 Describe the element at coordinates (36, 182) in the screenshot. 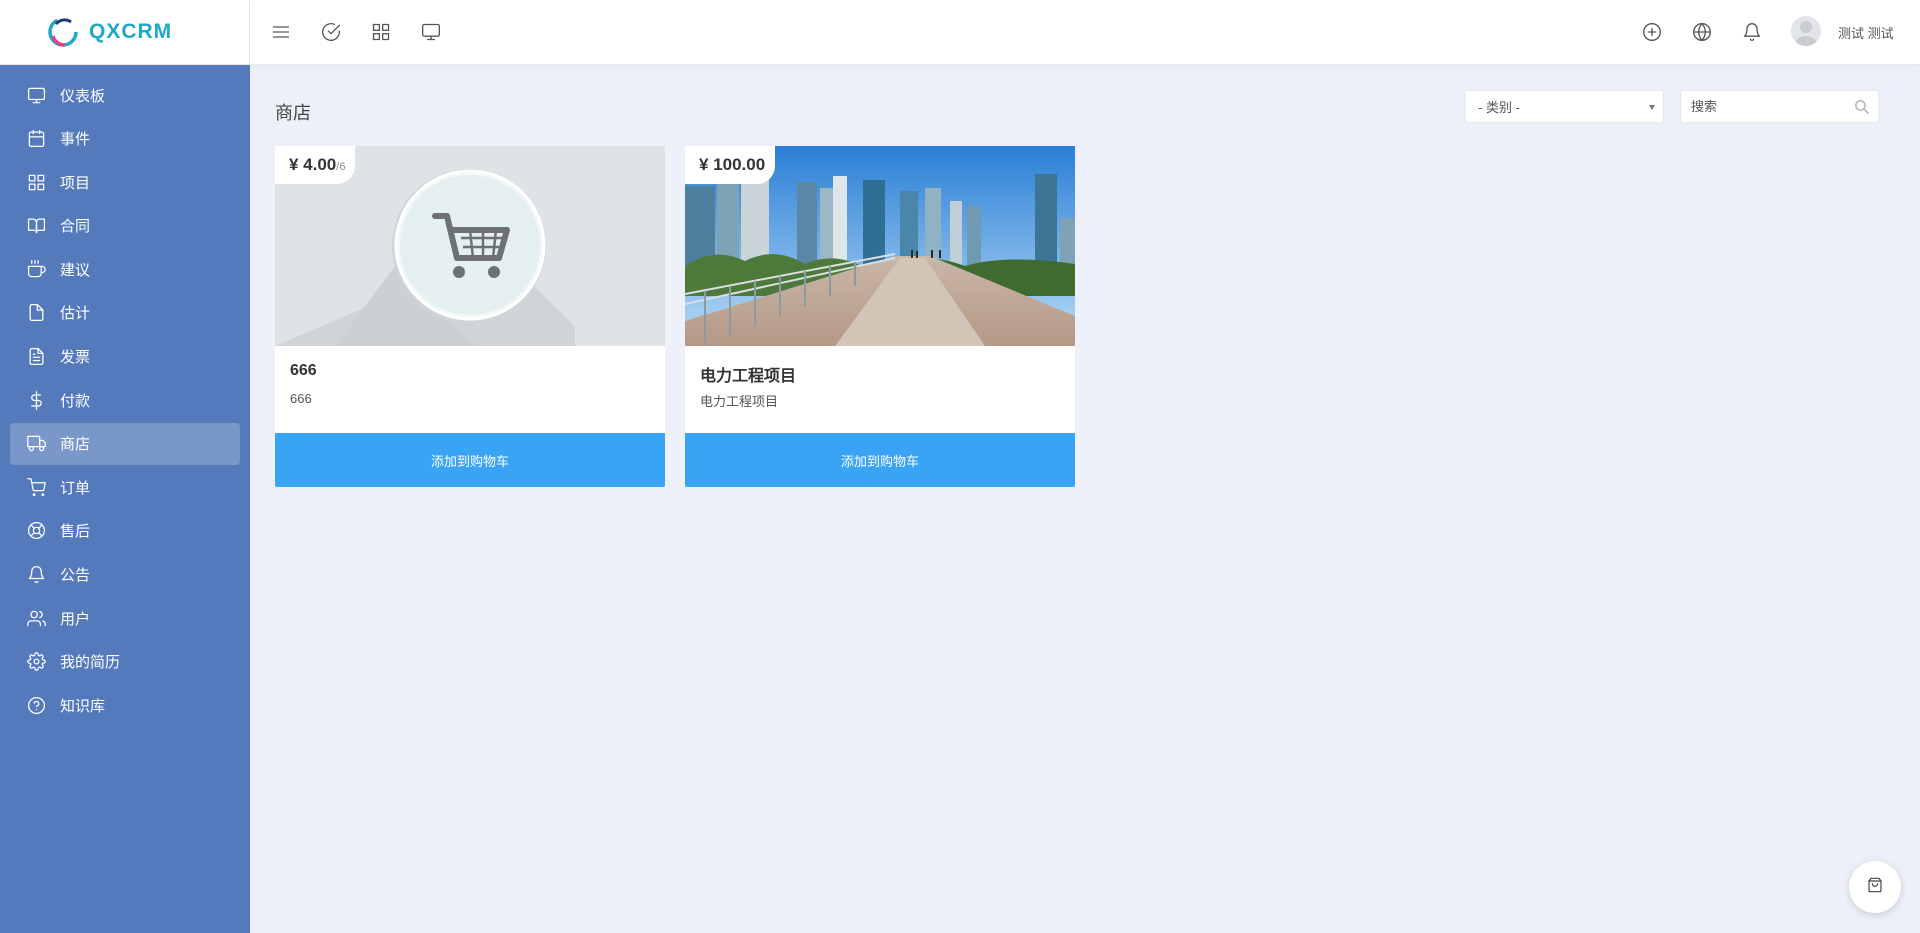

I see `grid-icon` at that location.